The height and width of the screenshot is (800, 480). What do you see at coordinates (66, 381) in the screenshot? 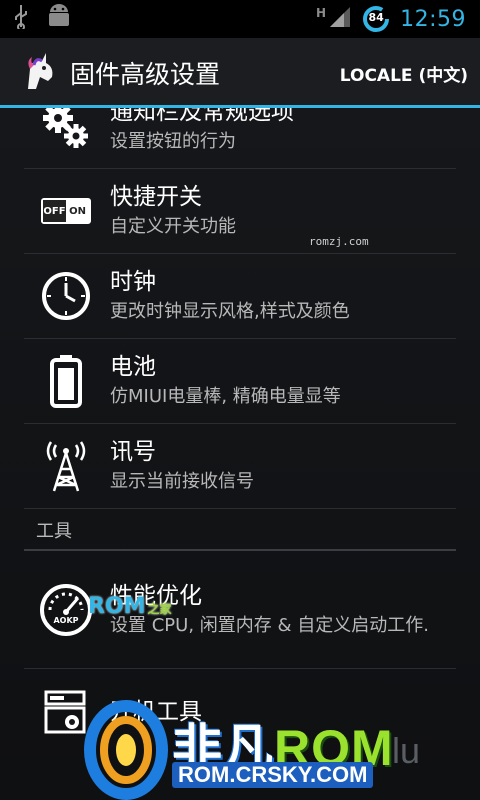
I see `battery-icon` at bounding box center [66, 381].